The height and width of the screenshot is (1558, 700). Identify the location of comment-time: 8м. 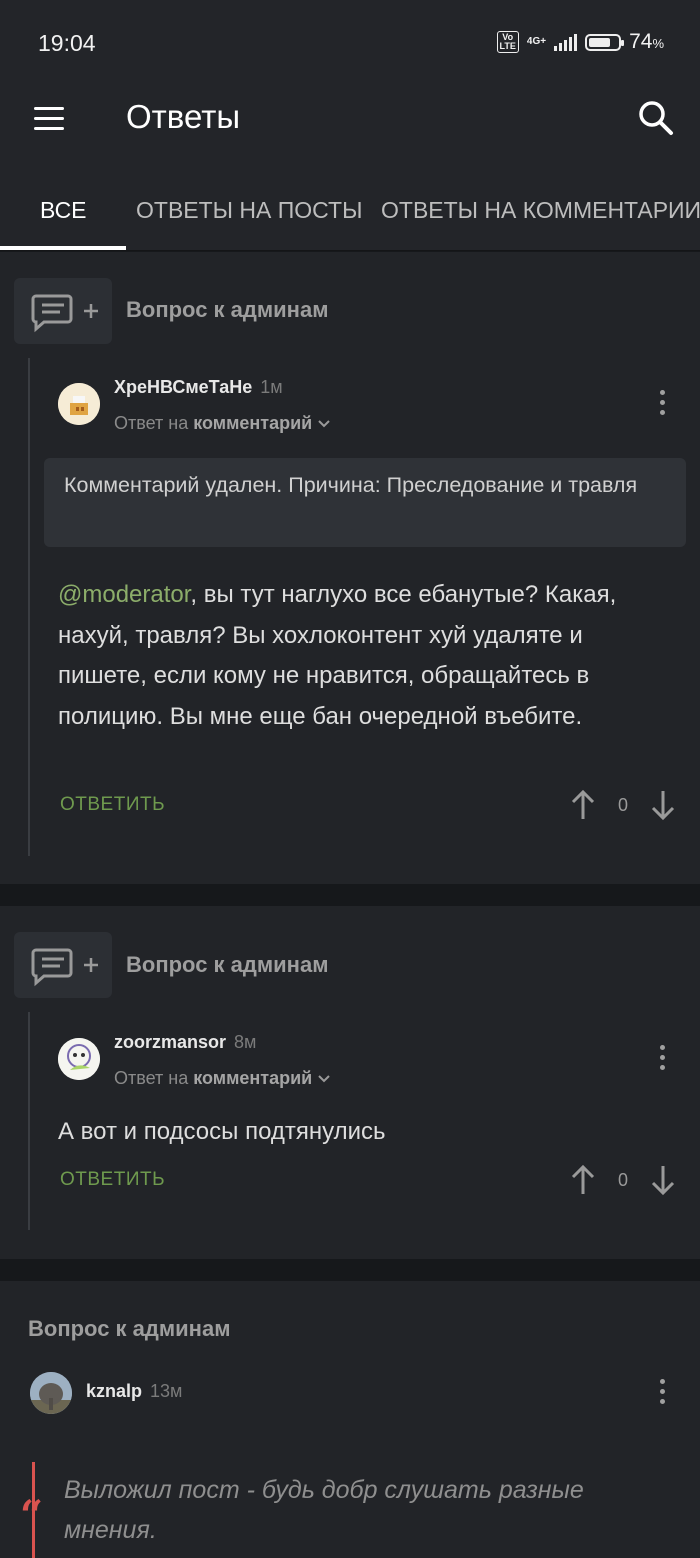
(245, 1042).